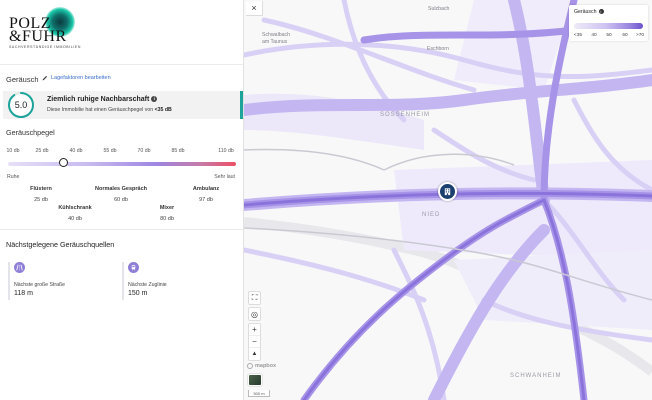 Image resolution: width=652 pixels, height=400 pixels. What do you see at coordinates (276, 38) in the screenshot?
I see `place-label-schwalbach: Schwalbach am Taunus` at bounding box center [276, 38].